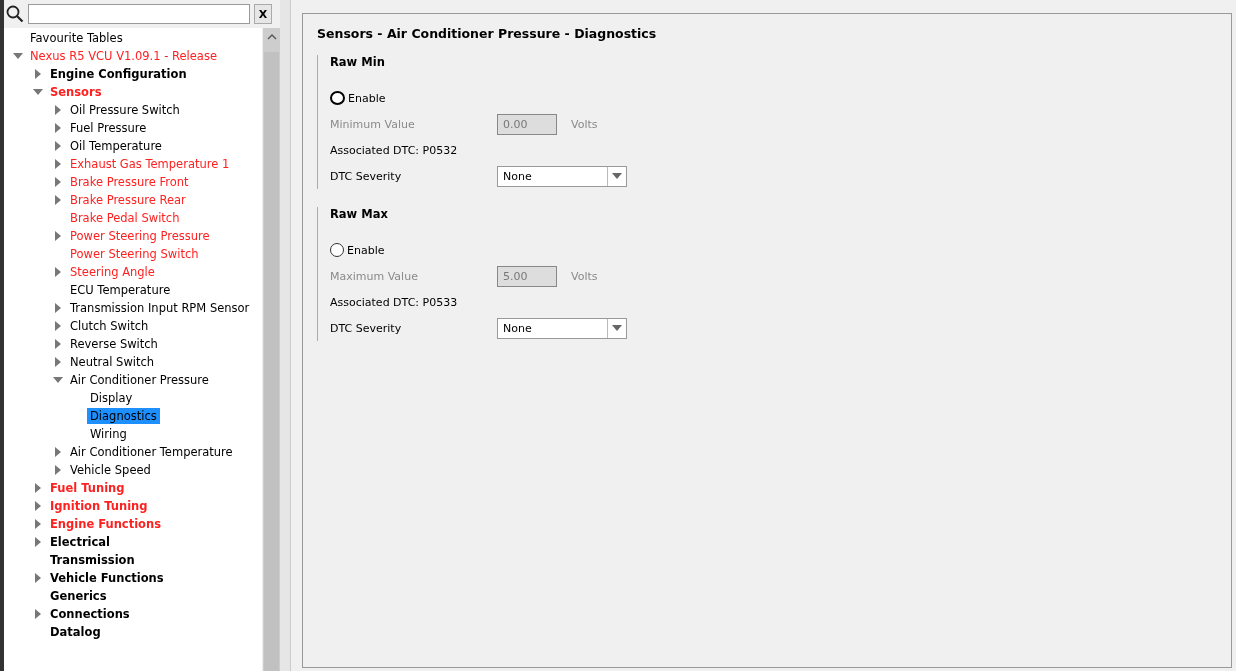 Image resolution: width=1236 pixels, height=671 pixels. What do you see at coordinates (374, 276) in the screenshot?
I see `field-label: Maximum Value` at bounding box center [374, 276].